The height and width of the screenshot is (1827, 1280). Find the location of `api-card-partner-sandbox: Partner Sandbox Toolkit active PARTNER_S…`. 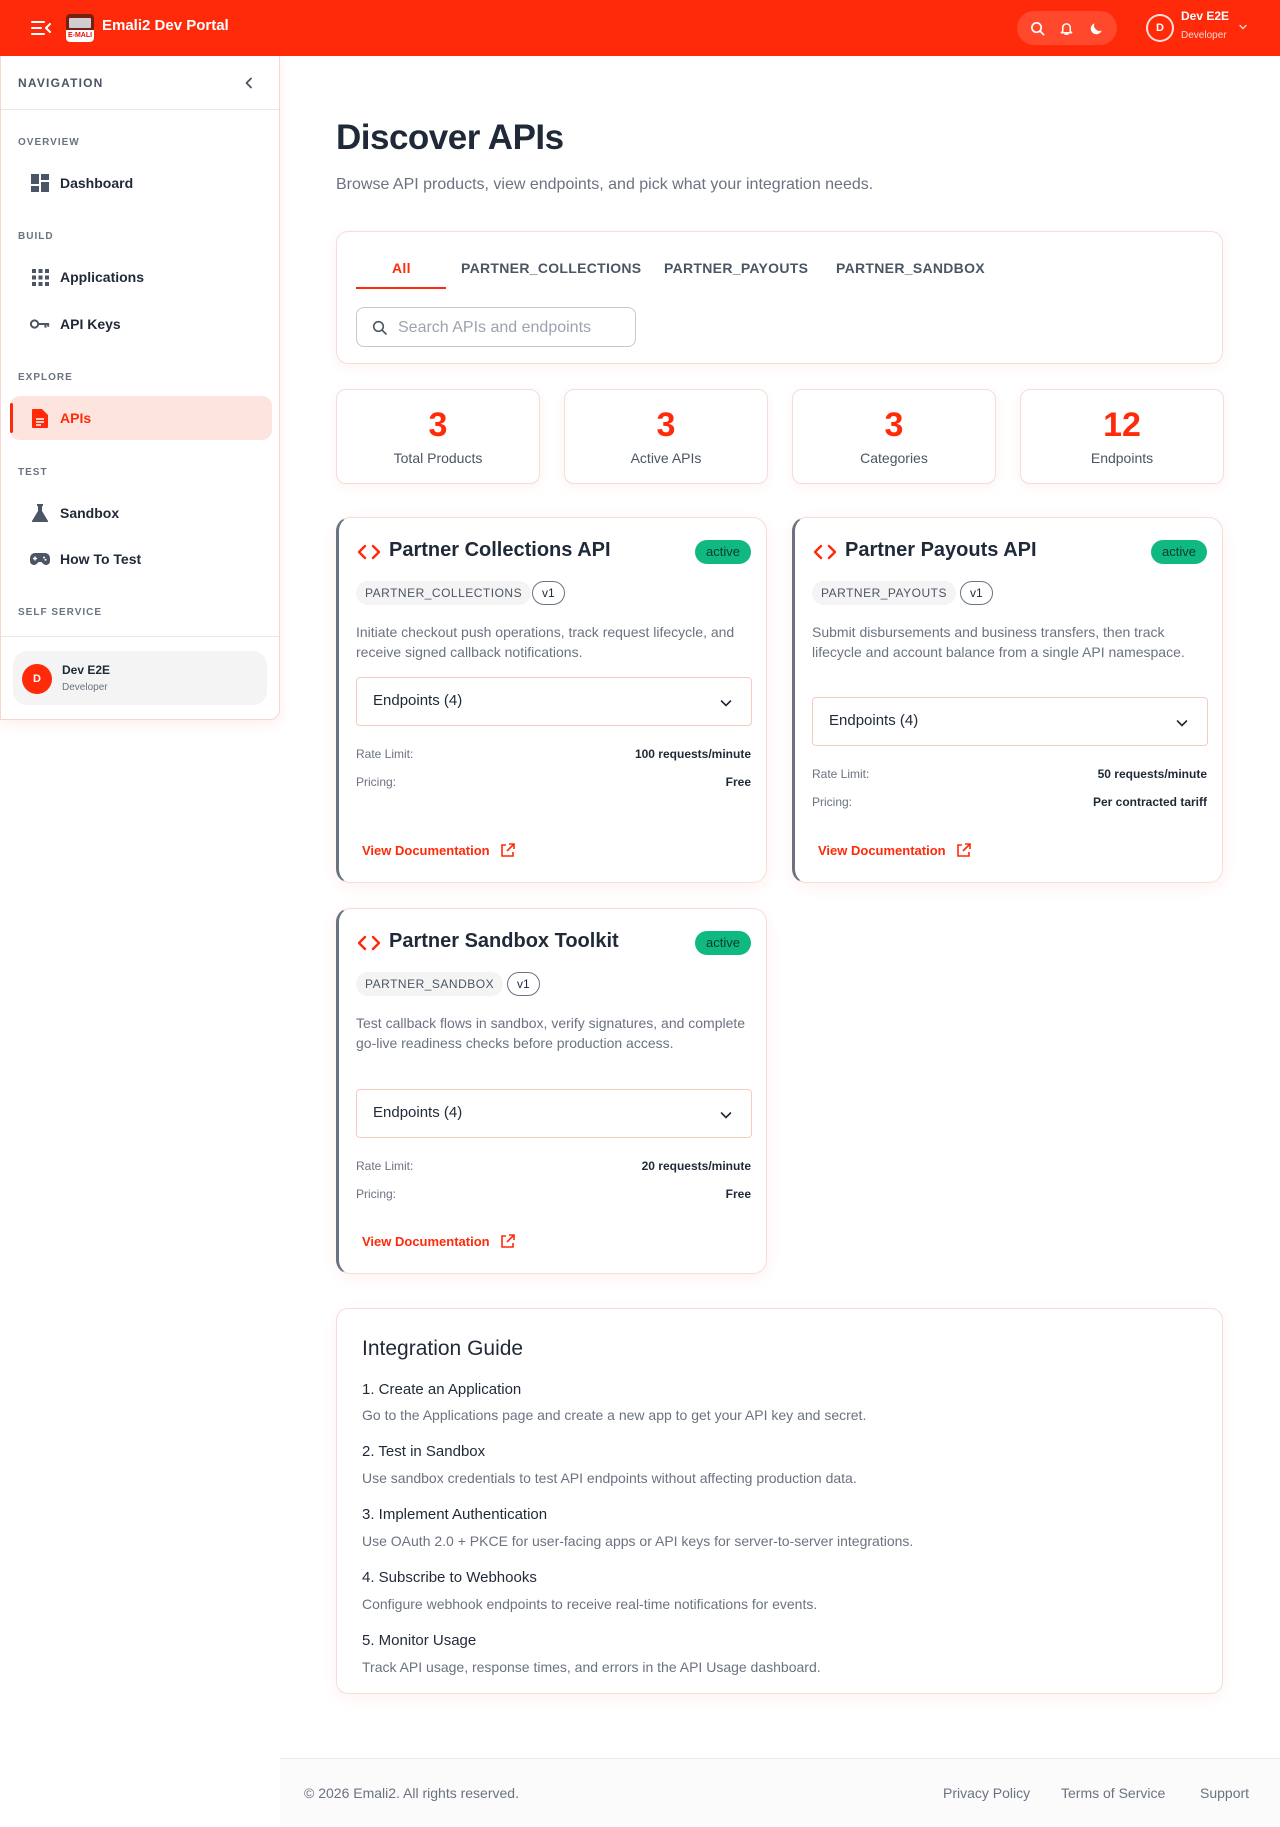

api-card-partner-sandbox: Partner Sandbox Toolkit active PARTNER_S… is located at coordinates (551, 1091).